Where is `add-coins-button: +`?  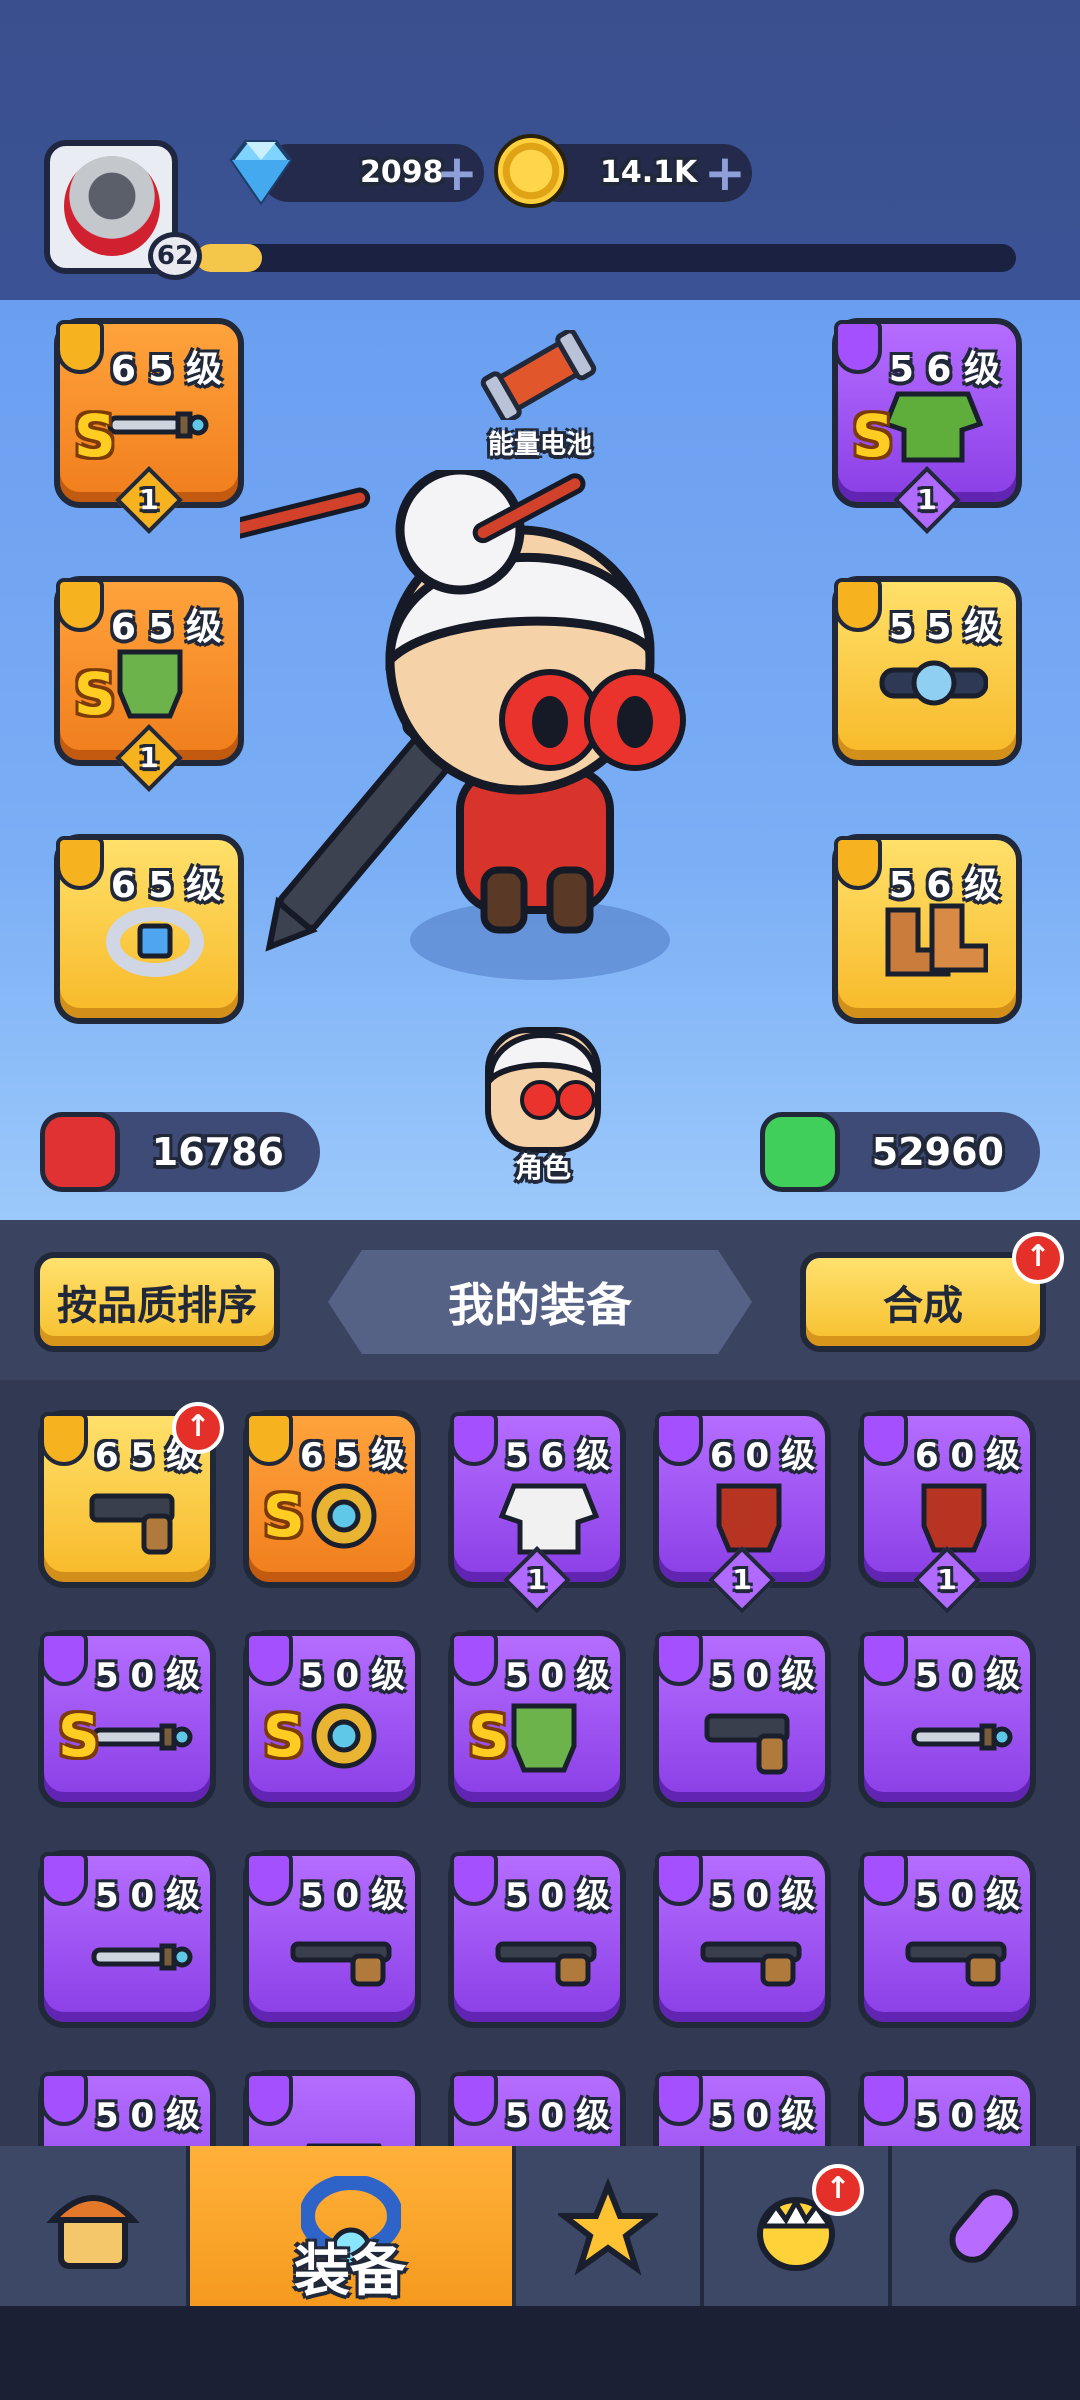
add-coins-button: + is located at coordinates (725, 173).